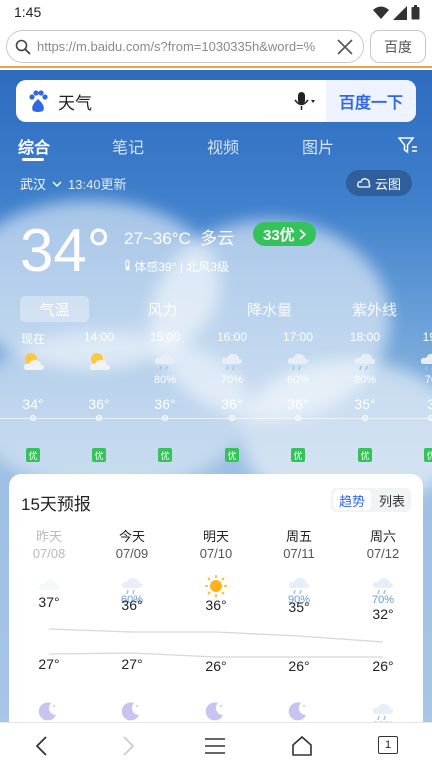 The width and height of the screenshot is (432, 768). What do you see at coordinates (383, 553) in the screenshot?
I see `day-date: 07/12` at bounding box center [383, 553].